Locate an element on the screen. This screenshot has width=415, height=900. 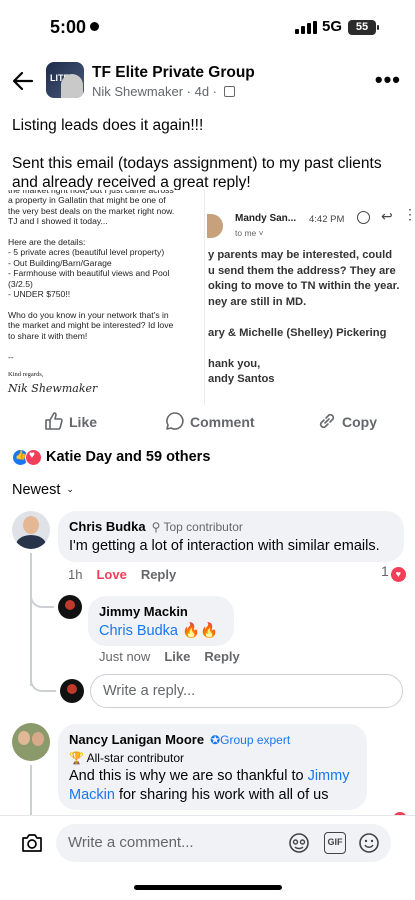
email-line: u send them the address? They are is located at coordinates (302, 270).